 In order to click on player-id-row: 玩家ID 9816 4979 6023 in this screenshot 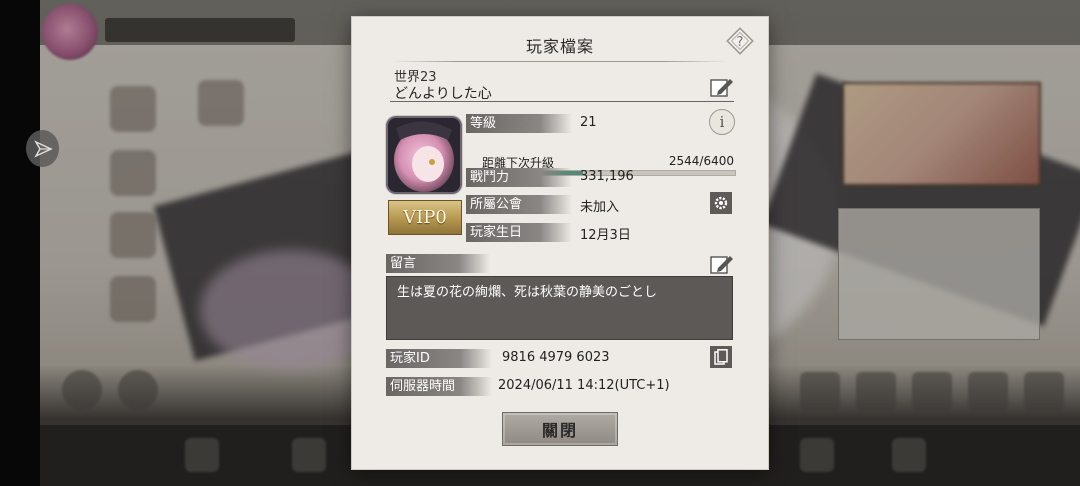, I will do `click(560, 358)`.